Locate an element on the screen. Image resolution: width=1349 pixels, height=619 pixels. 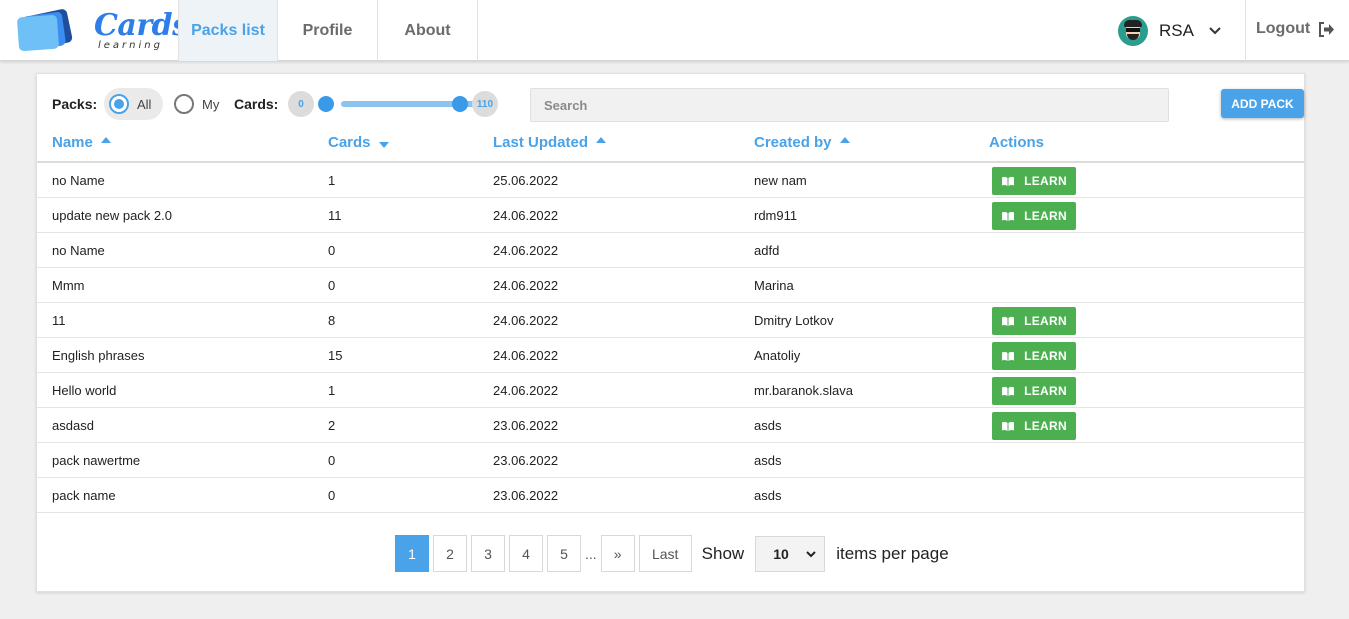
logo: Cards learning is located at coordinates (102, 31).